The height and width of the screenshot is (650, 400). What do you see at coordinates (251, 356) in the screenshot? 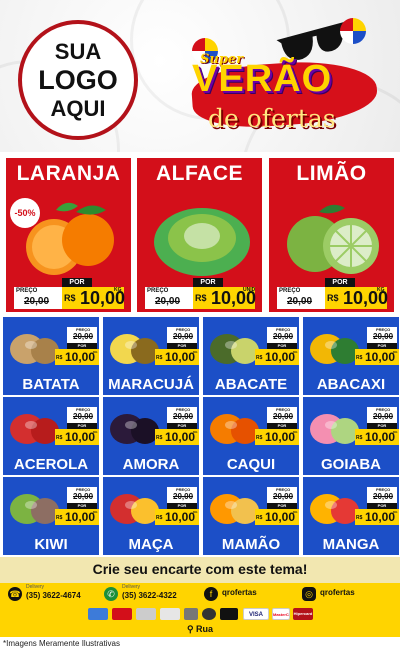
I see `product-card: PREÇO 20,00 POR R$ 10,00 KG ABACATE` at bounding box center [251, 356].